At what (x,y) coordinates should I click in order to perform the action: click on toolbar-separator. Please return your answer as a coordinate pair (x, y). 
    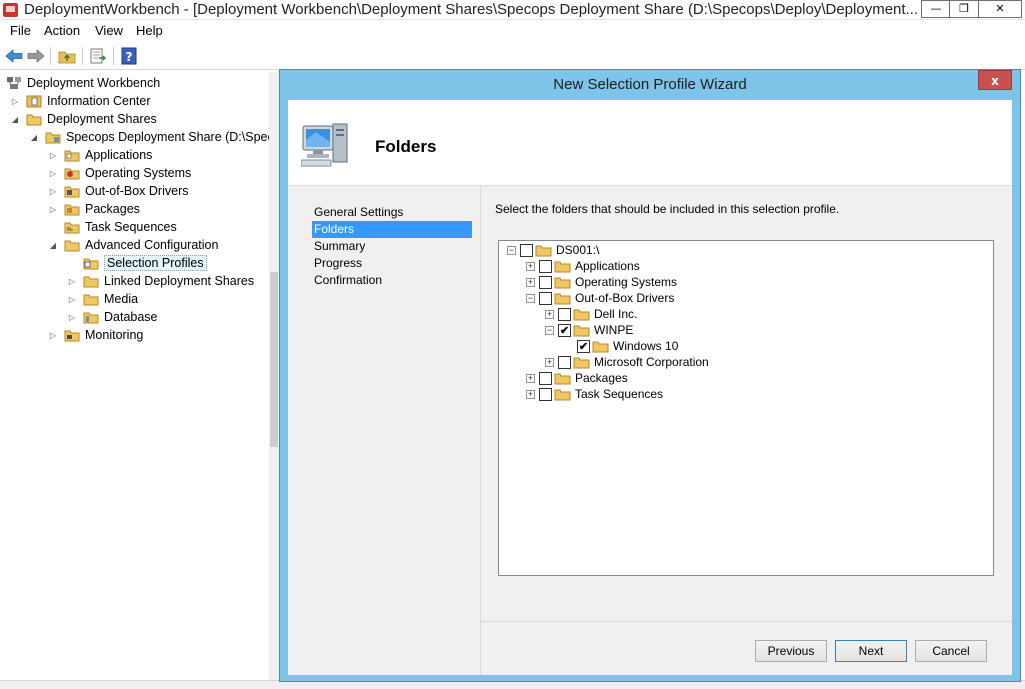
    Looking at the image, I should click on (113, 56).